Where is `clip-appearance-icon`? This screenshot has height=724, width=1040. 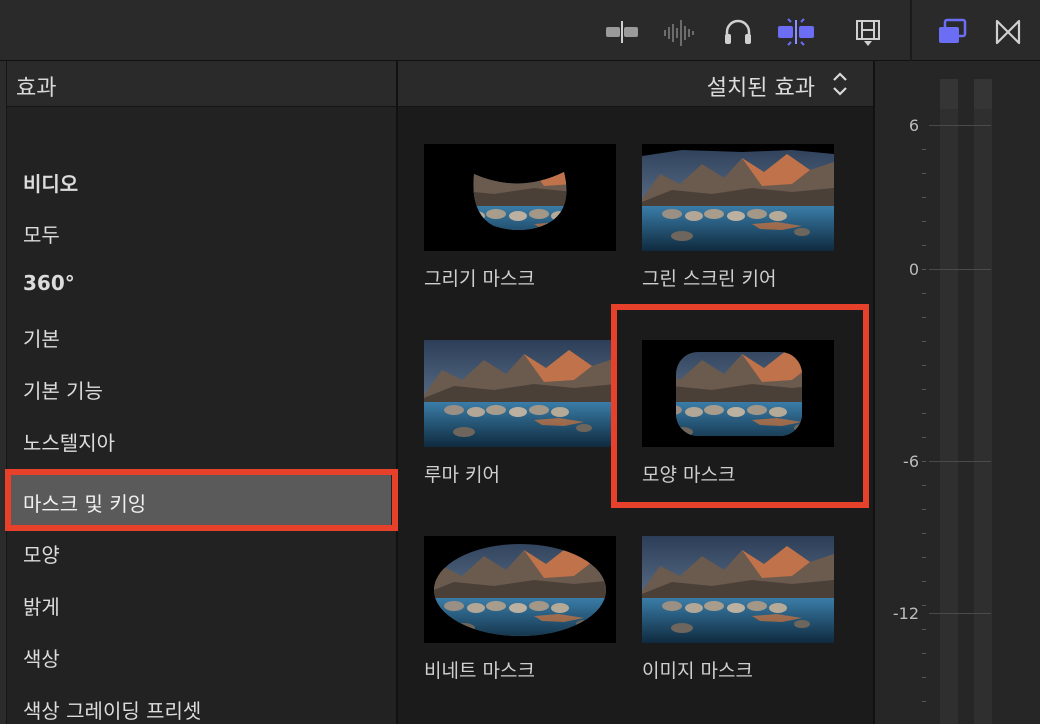
clip-appearance-icon is located at coordinates (622, 32).